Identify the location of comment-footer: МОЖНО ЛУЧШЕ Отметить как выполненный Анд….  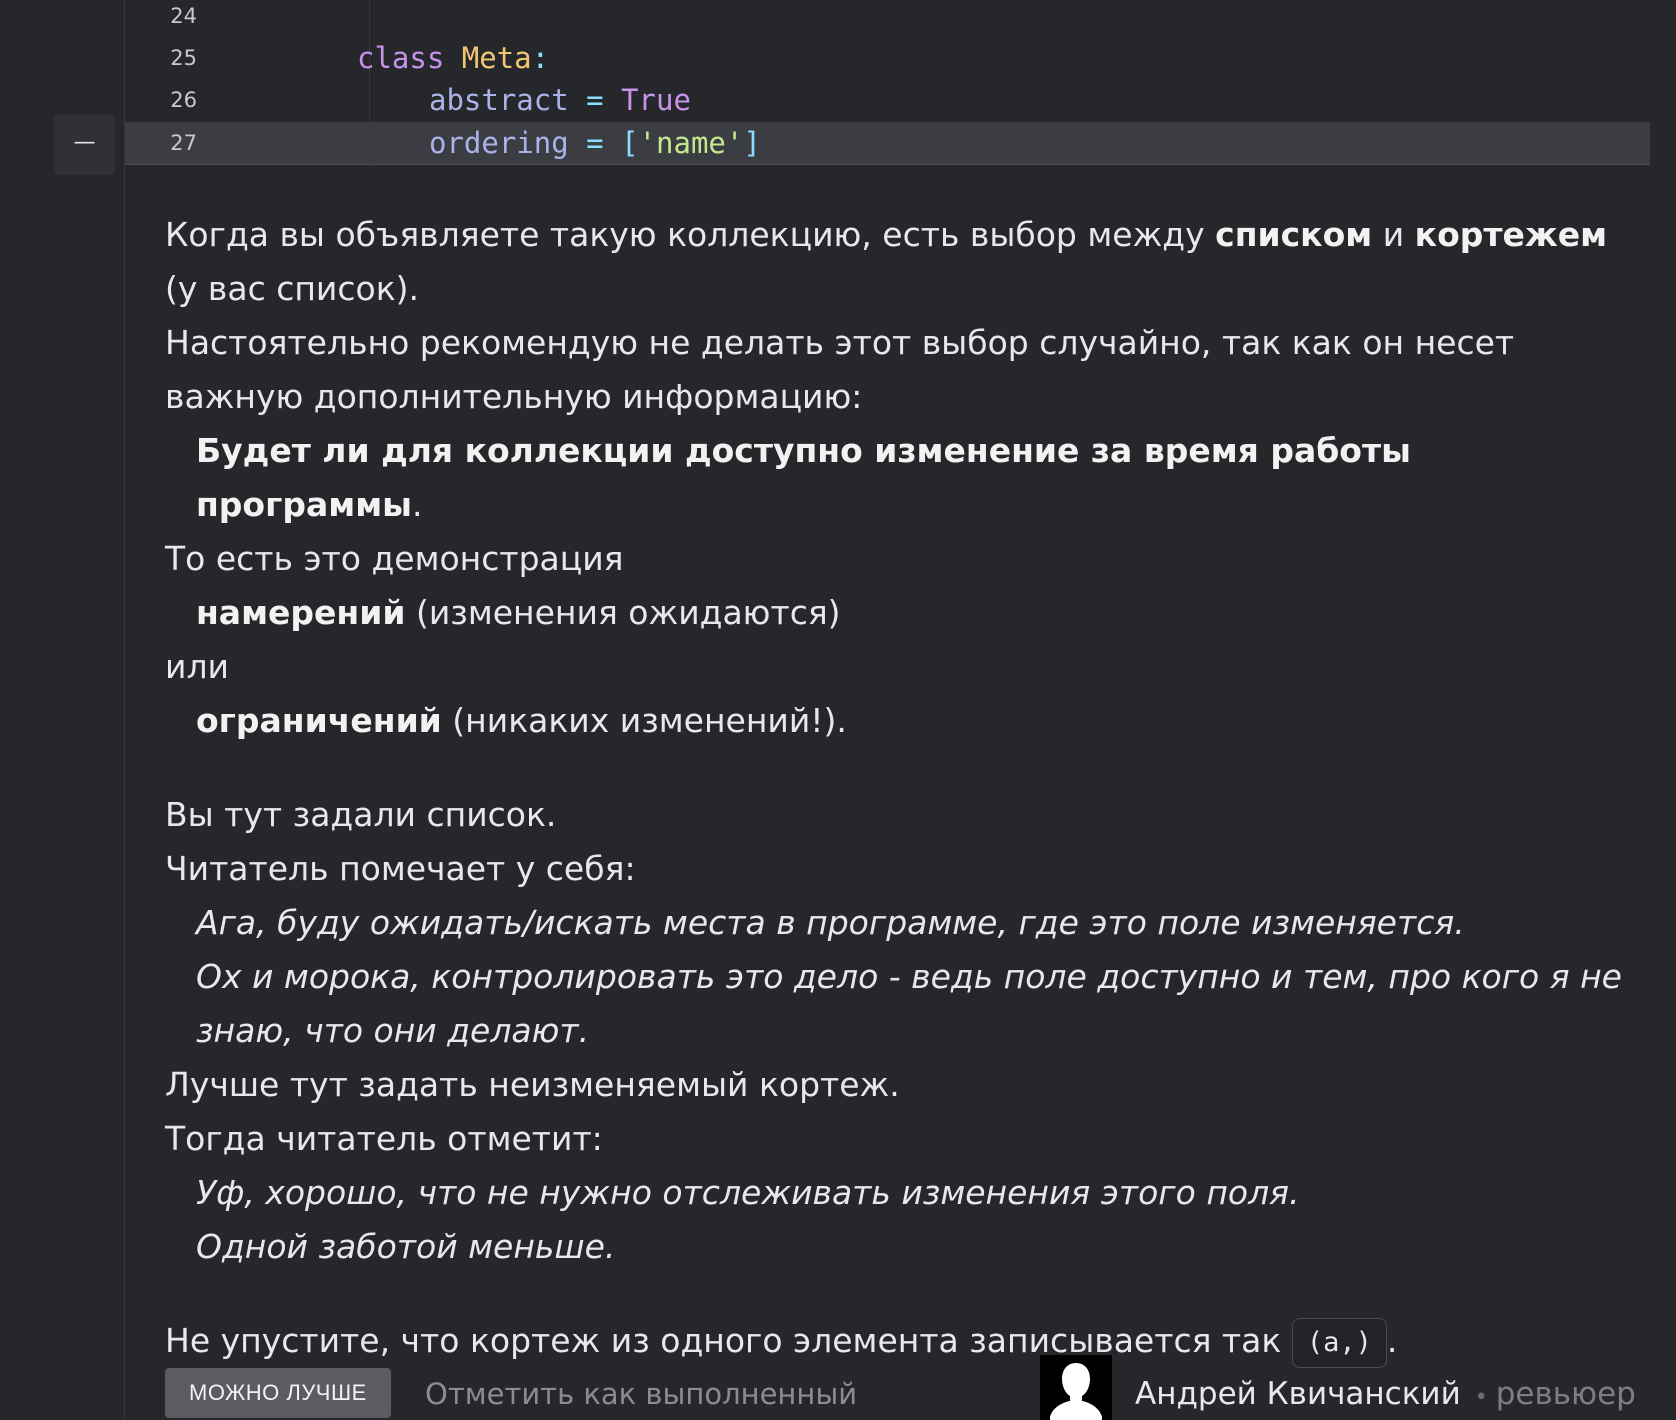
(900, 1387).